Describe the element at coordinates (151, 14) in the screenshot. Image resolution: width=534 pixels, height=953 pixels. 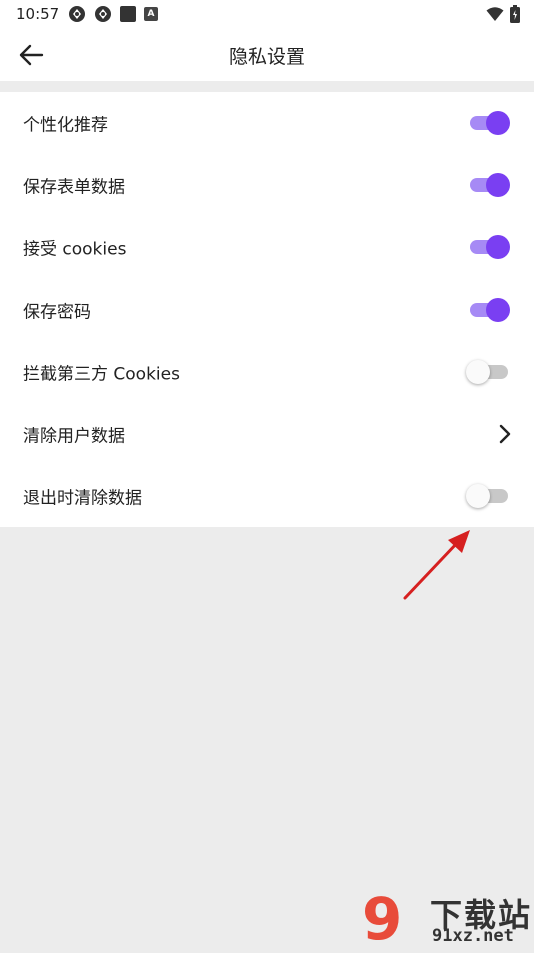
I see `a-icon: A` at that location.